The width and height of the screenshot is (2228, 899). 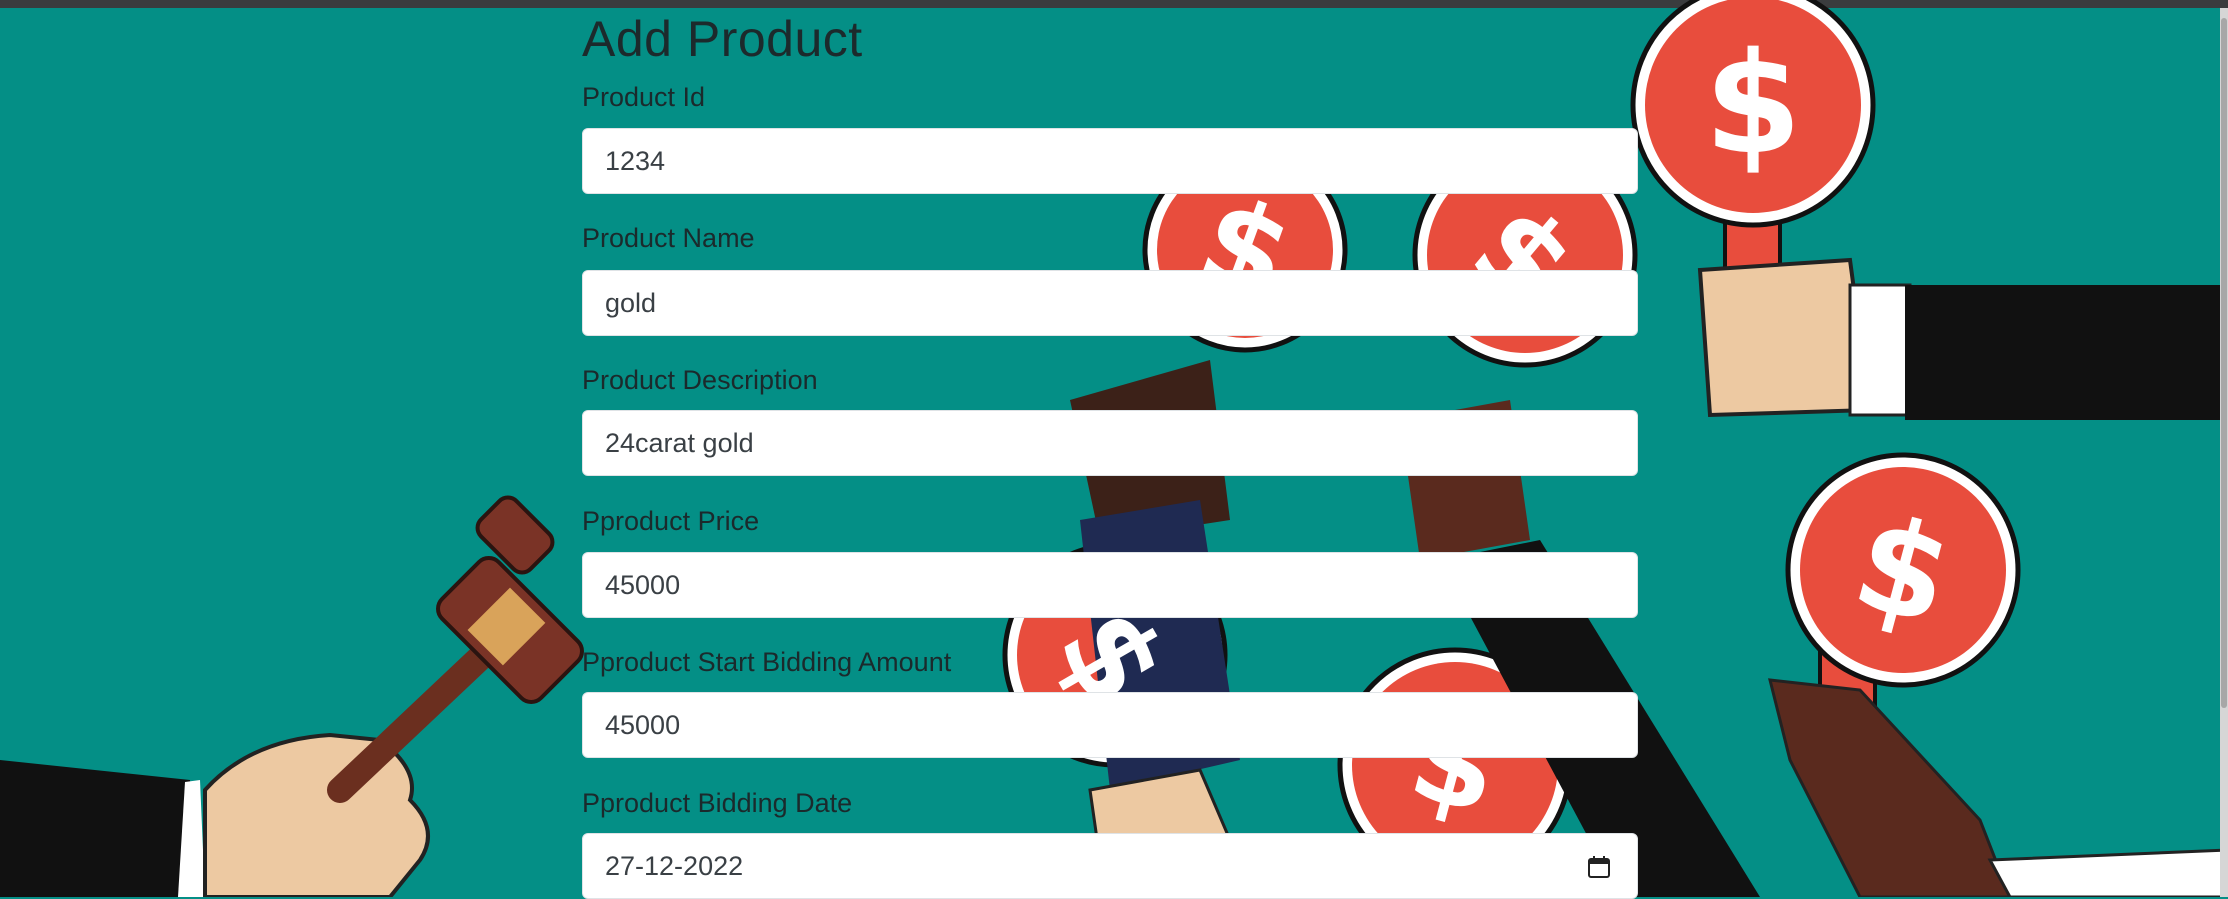 I want to click on start-bidding-amount-input: 45000, so click(x=1110, y=725).